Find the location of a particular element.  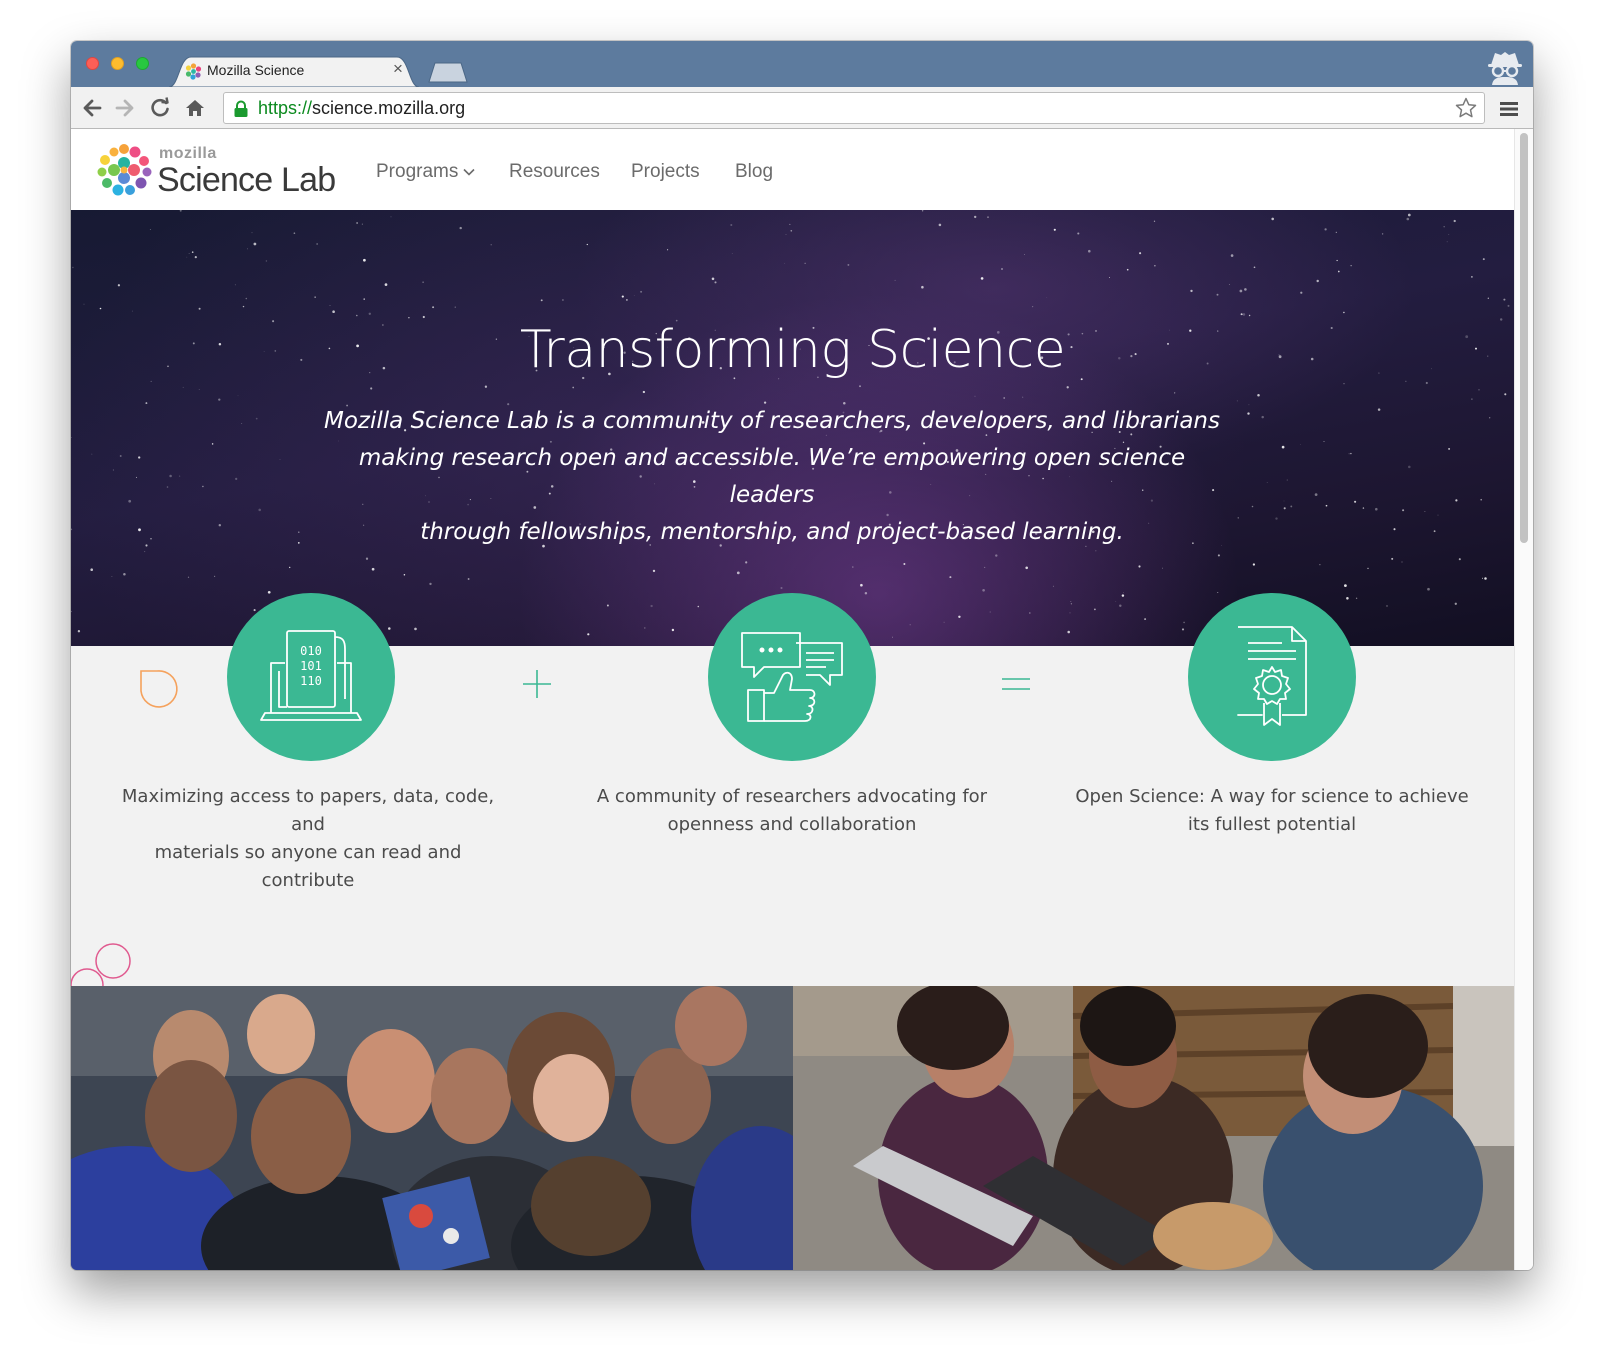

science-lab-logo-icon is located at coordinates (124, 170).